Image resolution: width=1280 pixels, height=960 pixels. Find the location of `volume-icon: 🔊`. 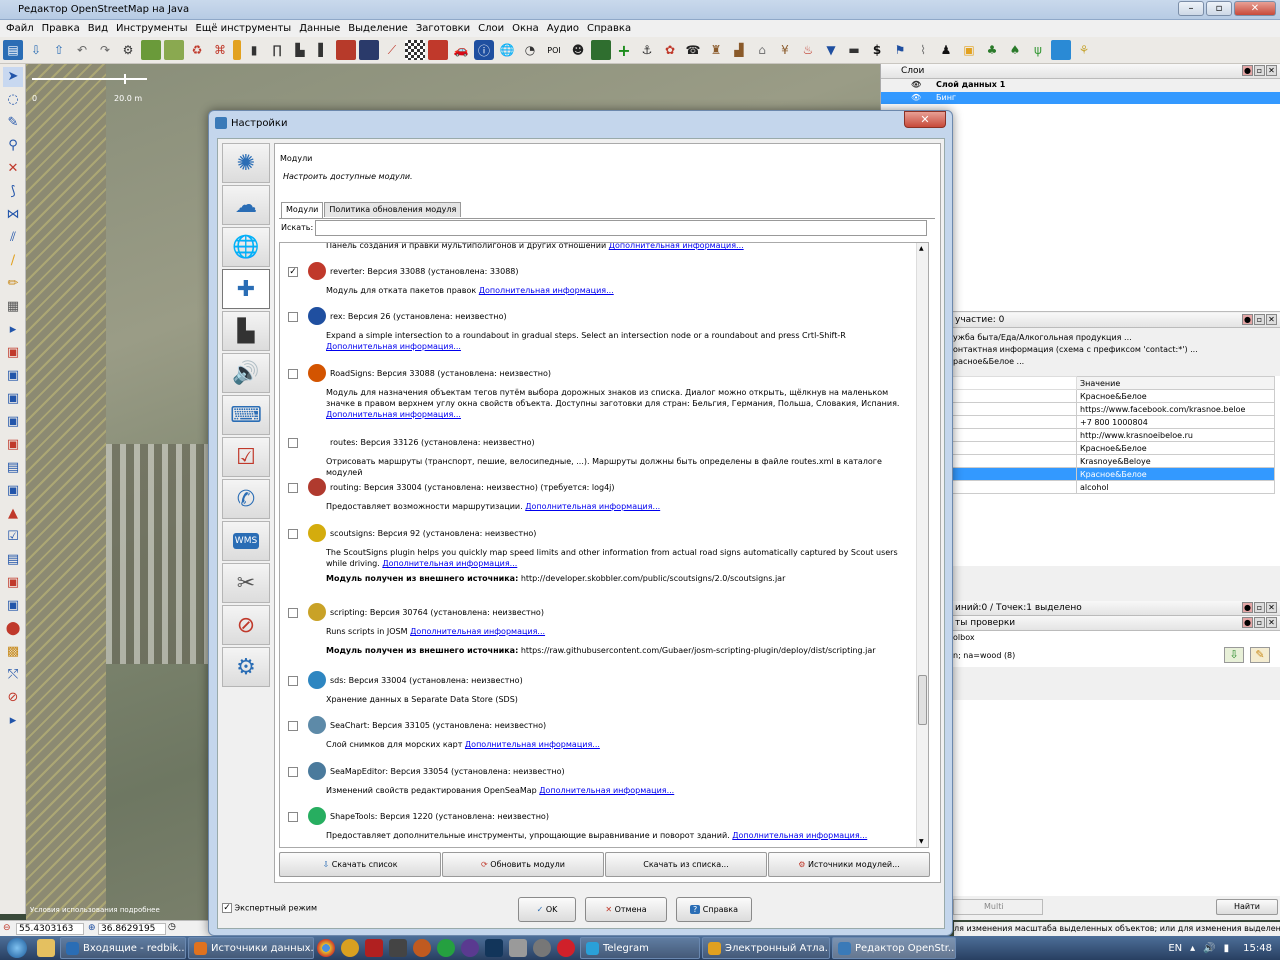

volume-icon: 🔊 is located at coordinates (1209, 948).